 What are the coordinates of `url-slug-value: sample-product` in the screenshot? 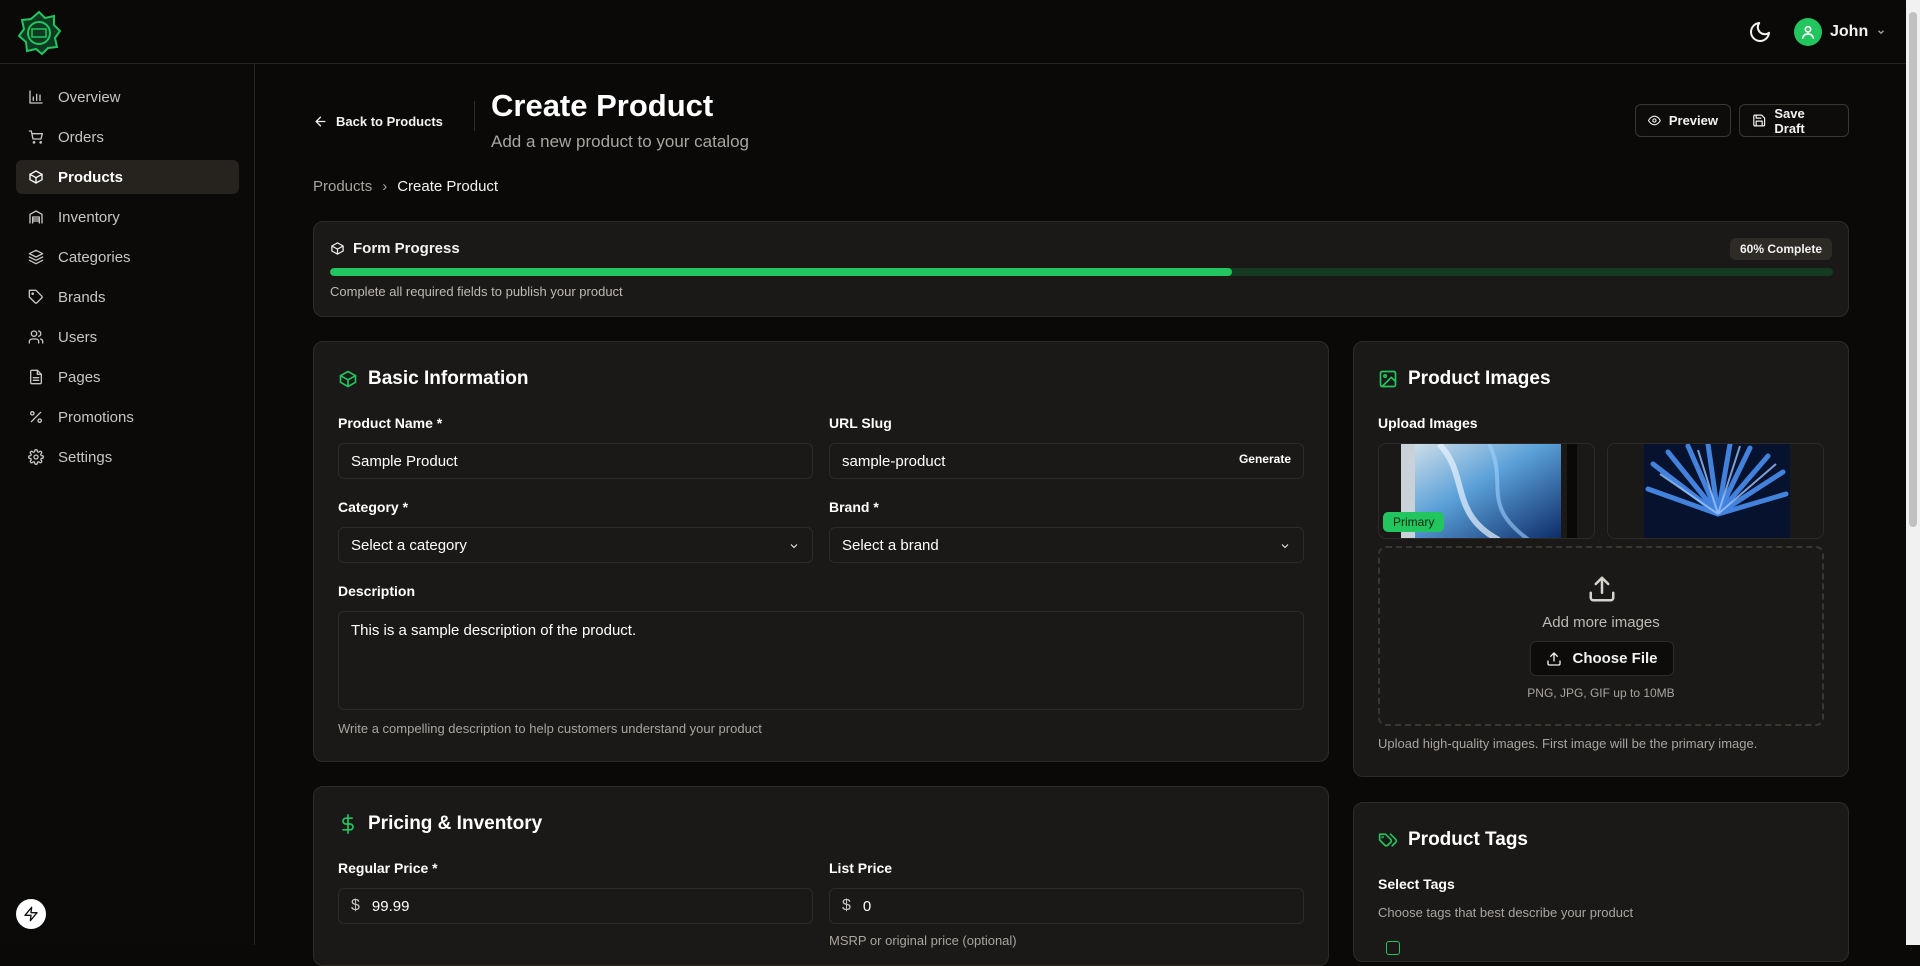 It's located at (894, 461).